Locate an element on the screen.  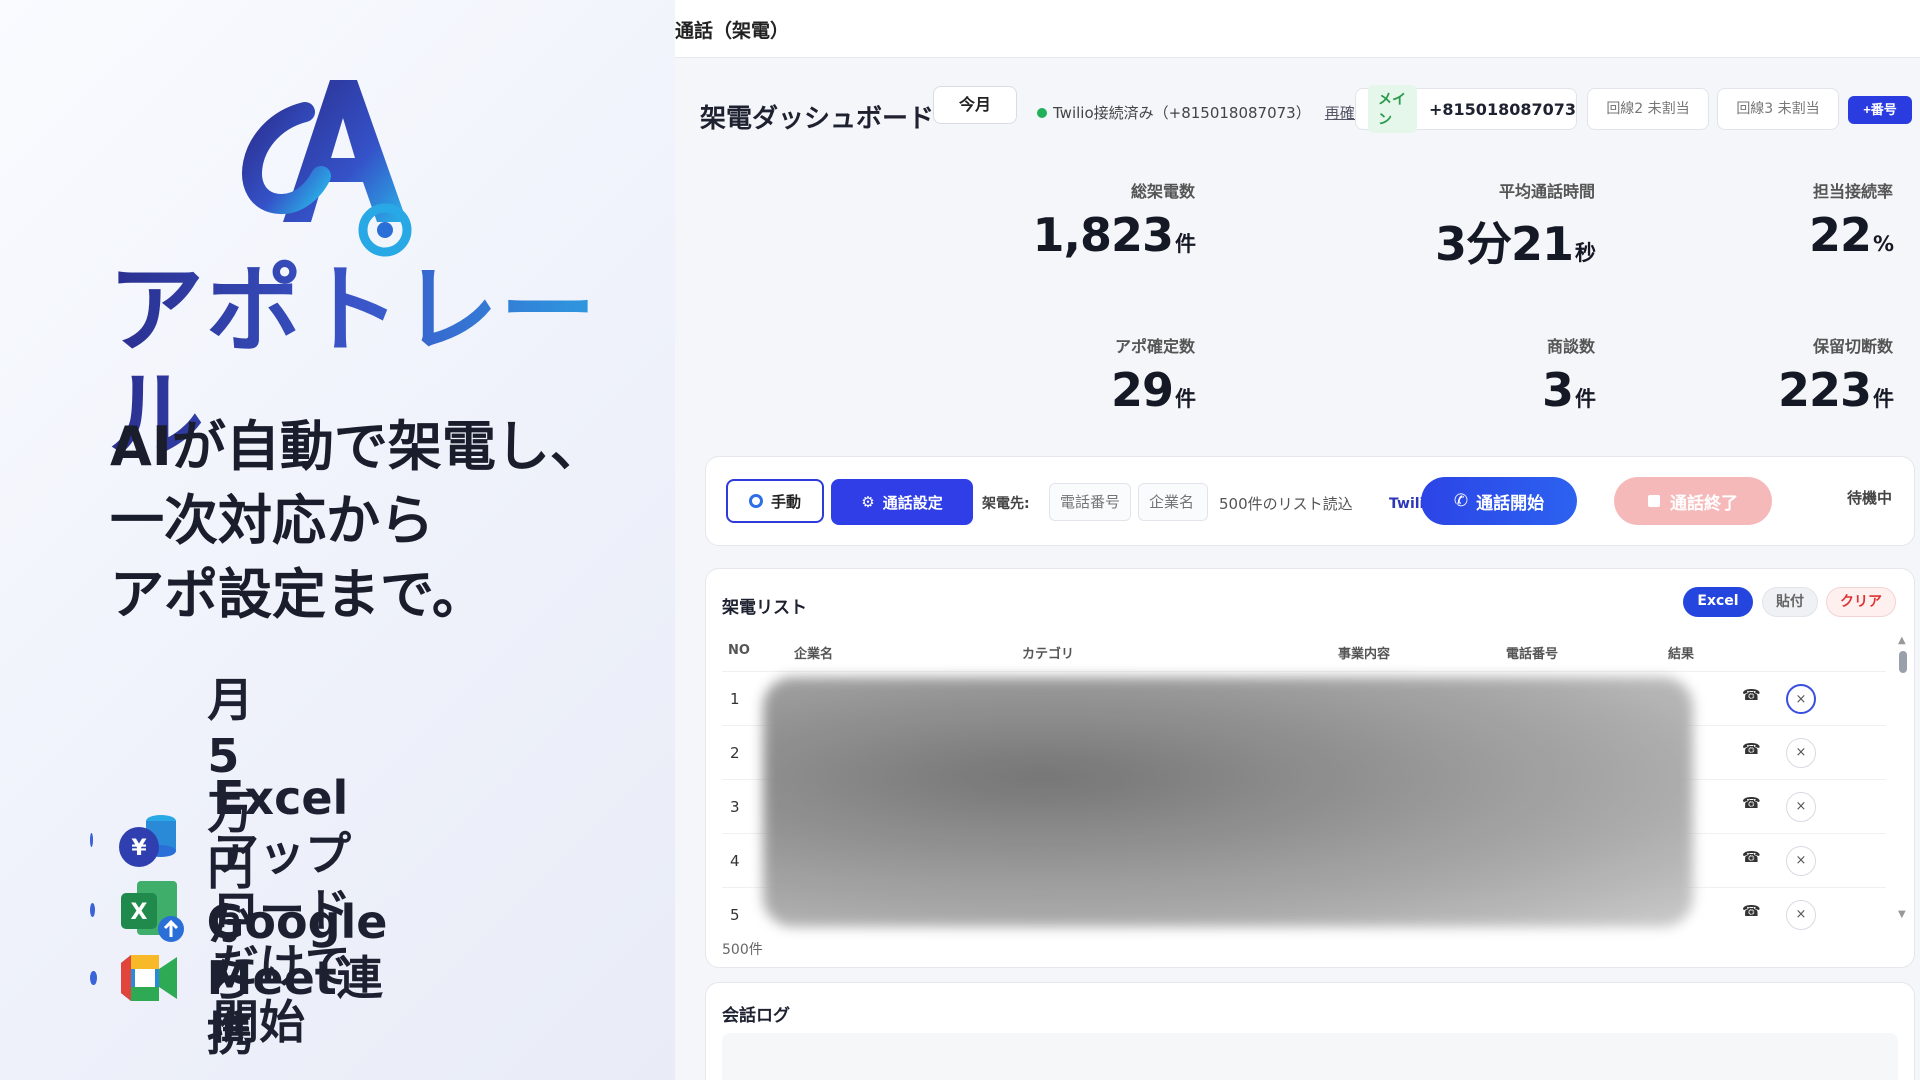
manual-label: 手動 is located at coordinates (785, 501).